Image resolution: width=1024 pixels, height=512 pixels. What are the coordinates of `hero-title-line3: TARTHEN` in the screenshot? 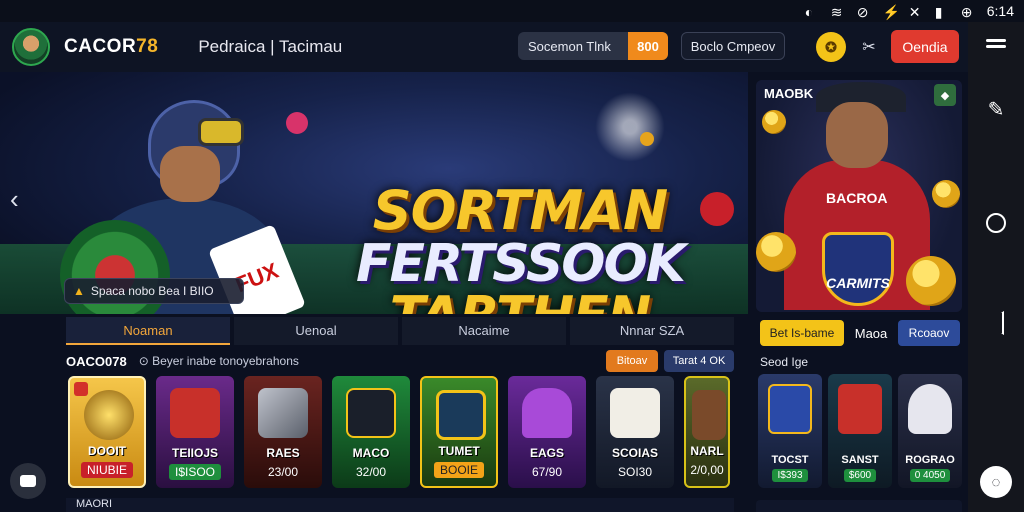 It's located at (520, 302).